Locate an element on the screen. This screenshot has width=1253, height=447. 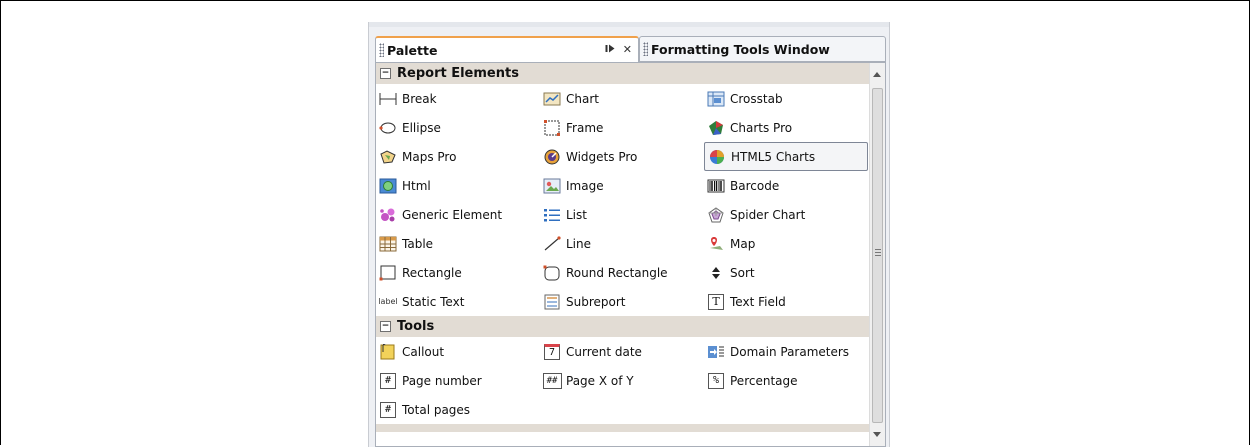
item-label: Text Field is located at coordinates (758, 301).